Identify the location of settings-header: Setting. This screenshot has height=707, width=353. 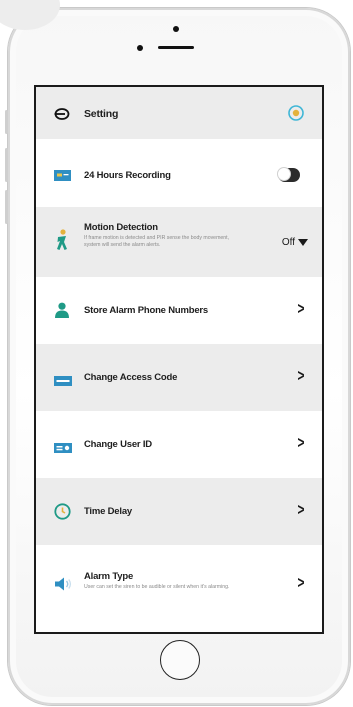
(179, 113).